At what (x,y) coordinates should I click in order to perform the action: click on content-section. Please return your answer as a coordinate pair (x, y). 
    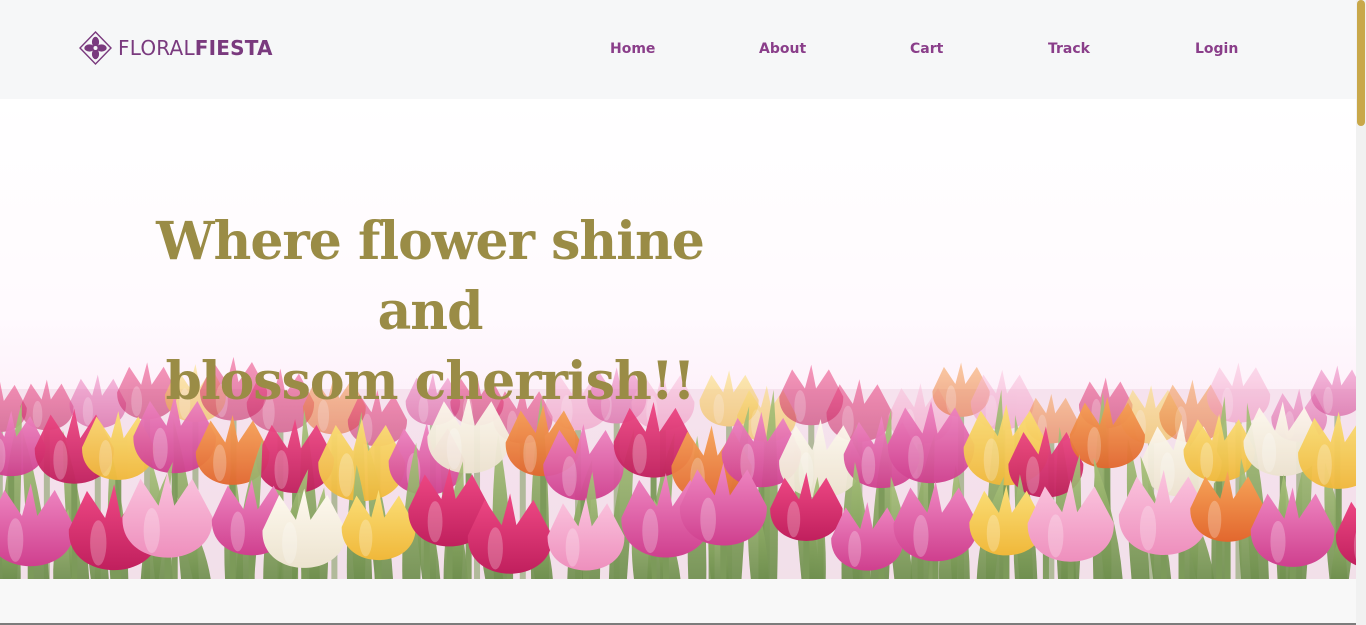
    Looking at the image, I should click on (678, 602).